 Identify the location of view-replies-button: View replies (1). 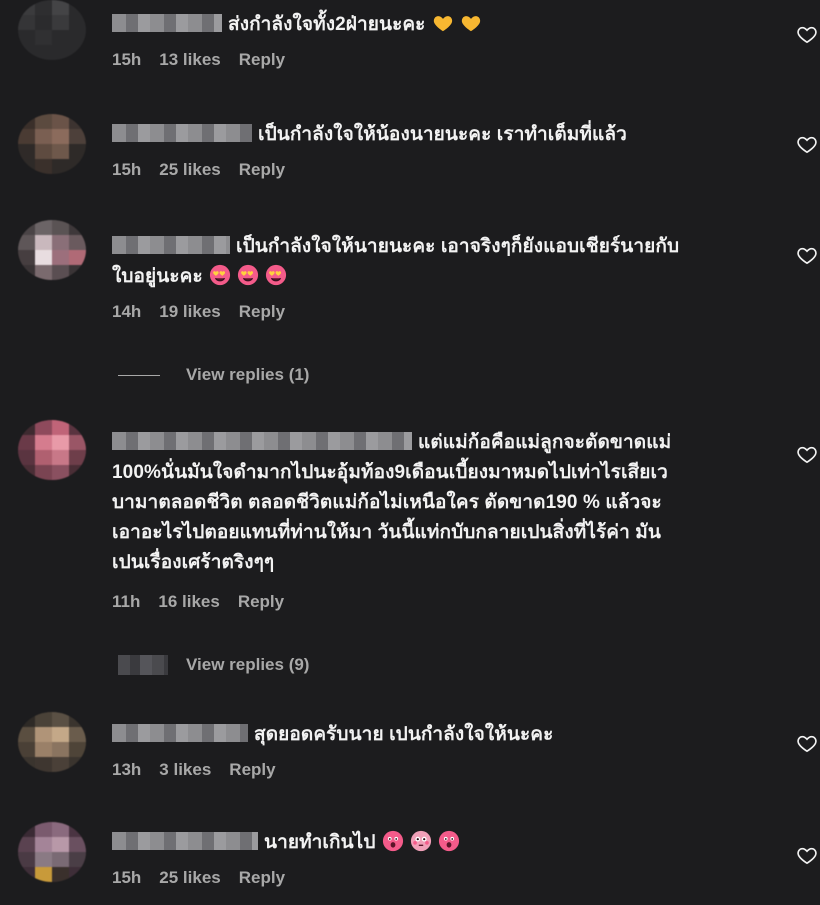
(213, 375).